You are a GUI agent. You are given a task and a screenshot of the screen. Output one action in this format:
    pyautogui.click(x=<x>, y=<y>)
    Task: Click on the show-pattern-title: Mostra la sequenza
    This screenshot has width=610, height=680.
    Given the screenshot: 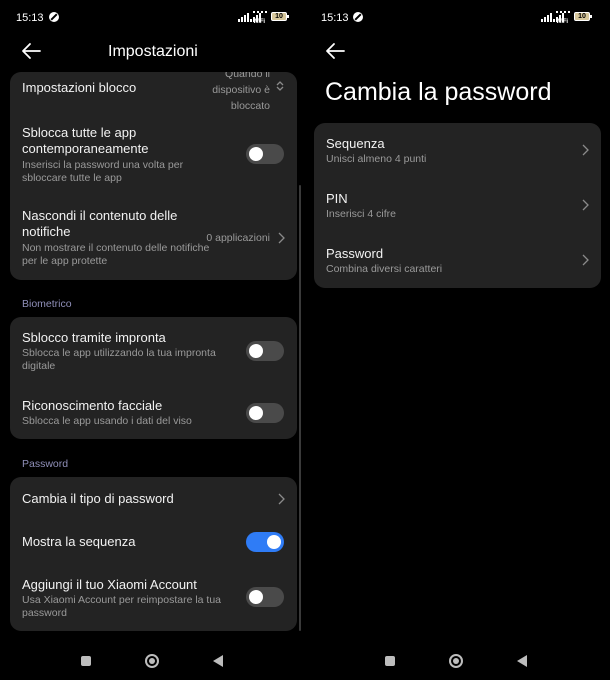 What is the action you would take?
    pyautogui.click(x=79, y=541)
    